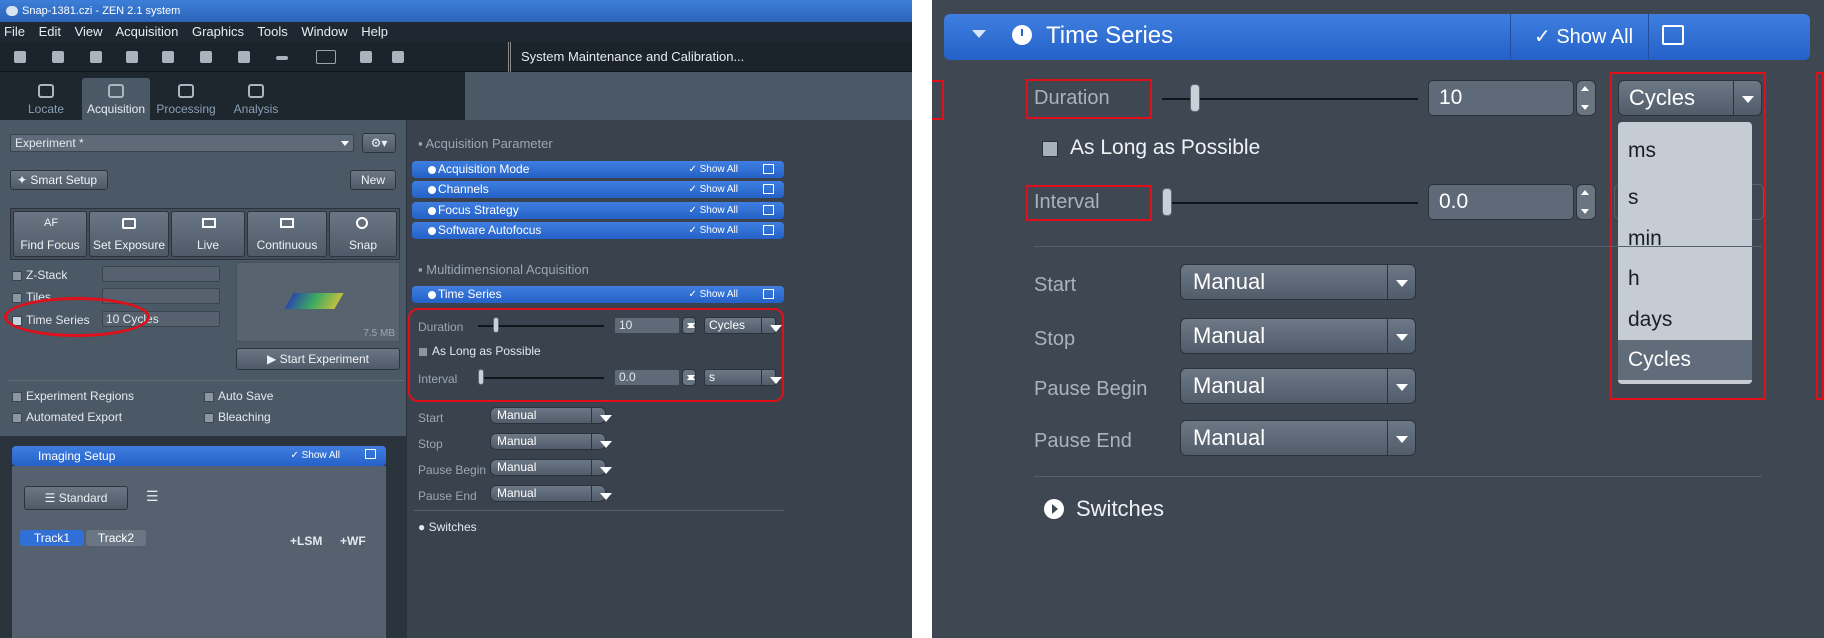 The height and width of the screenshot is (638, 1824). Describe the element at coordinates (479, 351) in the screenshot. I see `as-long-as-possible-checkbox: As Long as Possible` at that location.